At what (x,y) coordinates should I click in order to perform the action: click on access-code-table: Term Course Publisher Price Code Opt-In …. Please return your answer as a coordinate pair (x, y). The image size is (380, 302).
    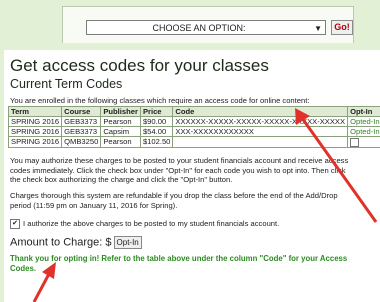
    Looking at the image, I should click on (193, 127).